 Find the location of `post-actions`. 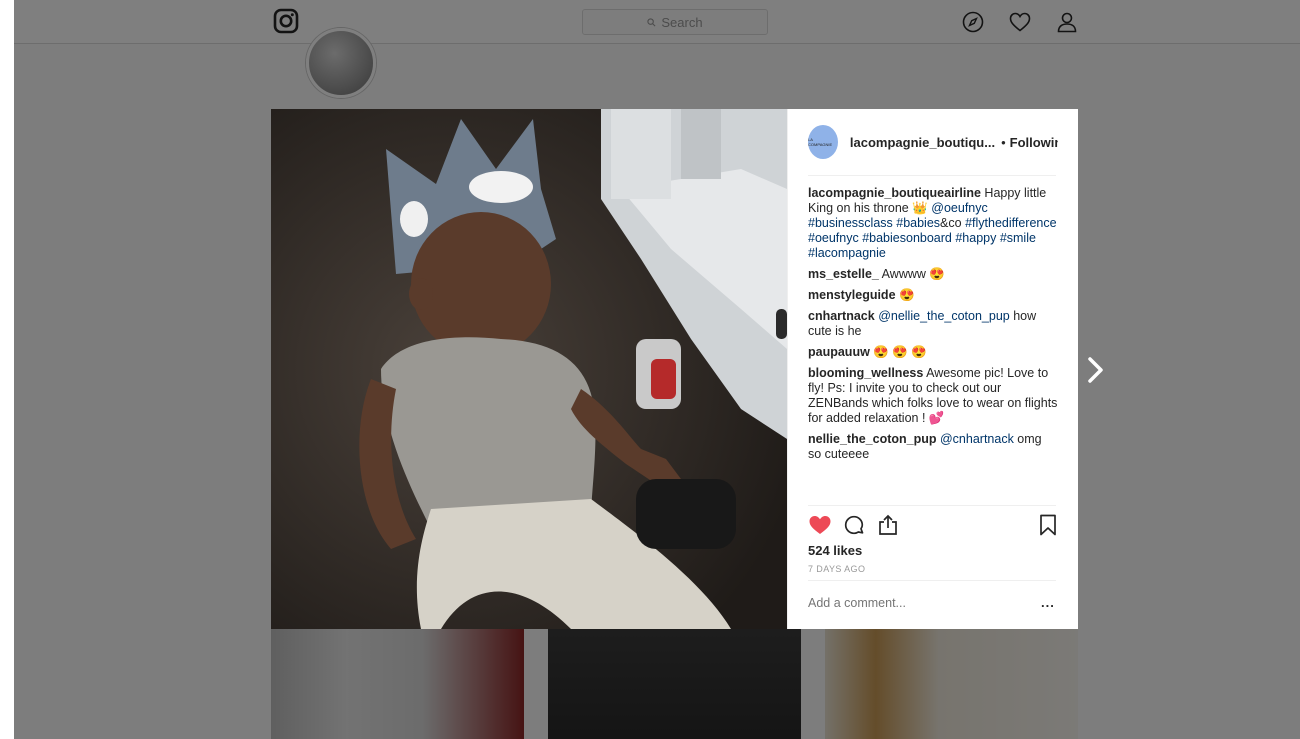

post-actions is located at coordinates (933, 525).